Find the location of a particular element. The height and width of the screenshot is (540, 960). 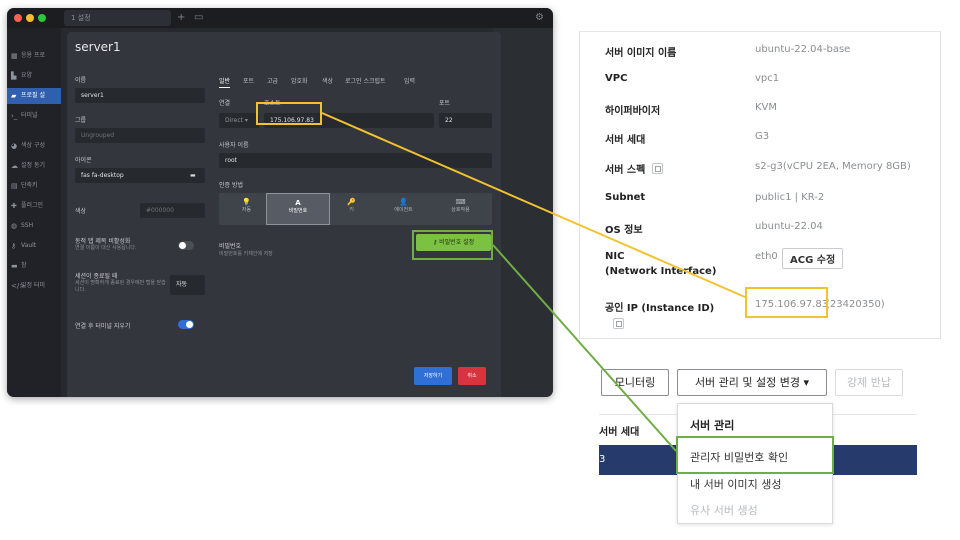

port-label: 포트 is located at coordinates (445, 103).